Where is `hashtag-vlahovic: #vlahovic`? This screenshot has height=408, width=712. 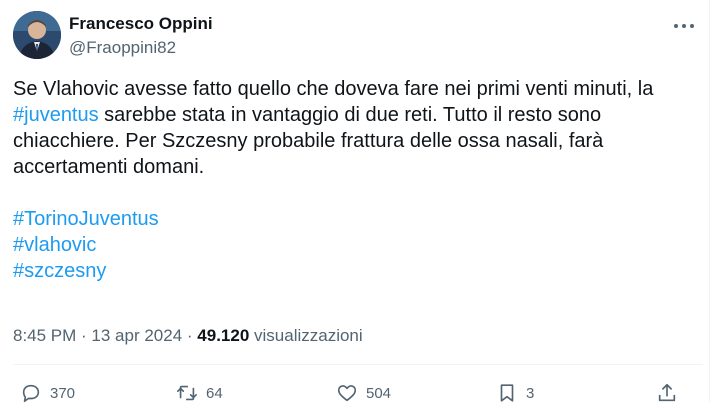 hashtag-vlahovic: #vlahovic is located at coordinates (54, 245).